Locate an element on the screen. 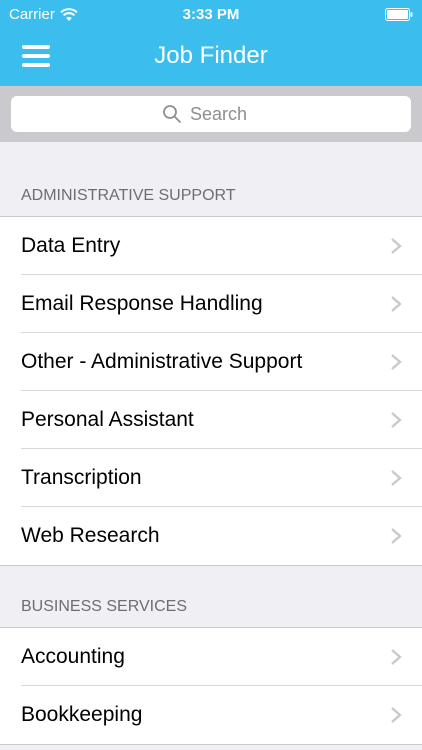  list-item-data-entry: Data Entry is located at coordinates (211, 246).